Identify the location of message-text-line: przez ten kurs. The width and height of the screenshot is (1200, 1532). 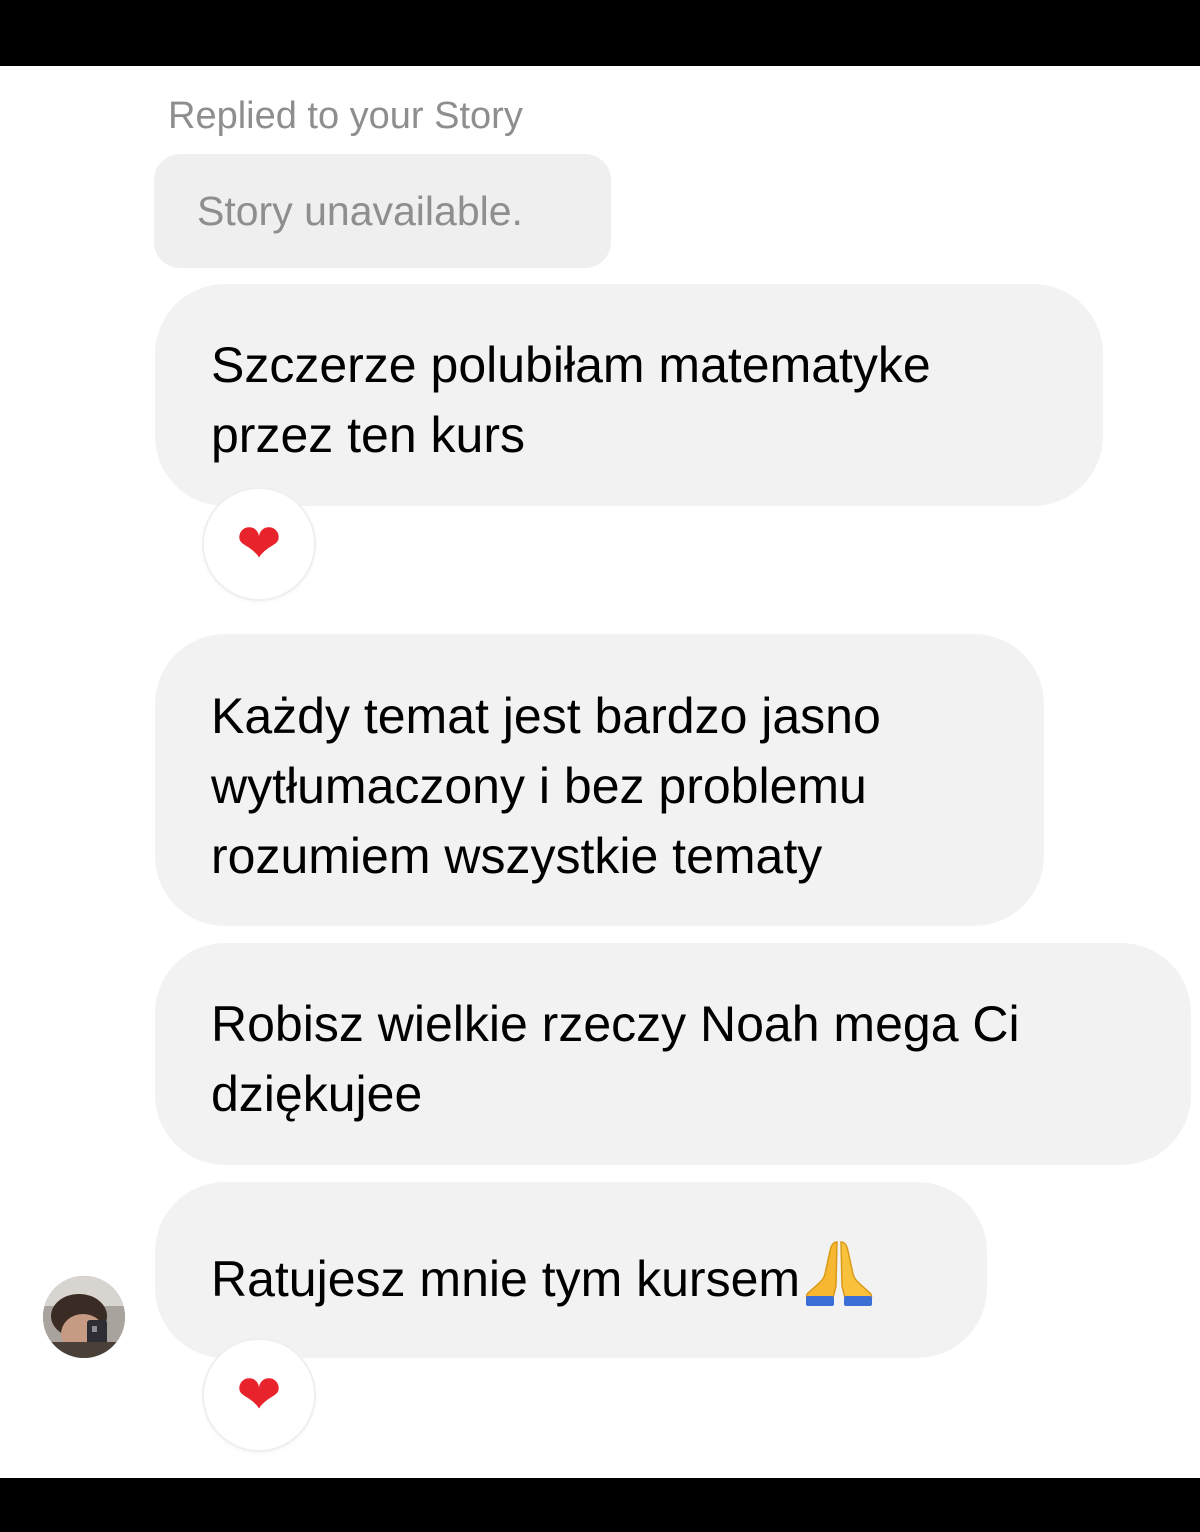
(368, 435).